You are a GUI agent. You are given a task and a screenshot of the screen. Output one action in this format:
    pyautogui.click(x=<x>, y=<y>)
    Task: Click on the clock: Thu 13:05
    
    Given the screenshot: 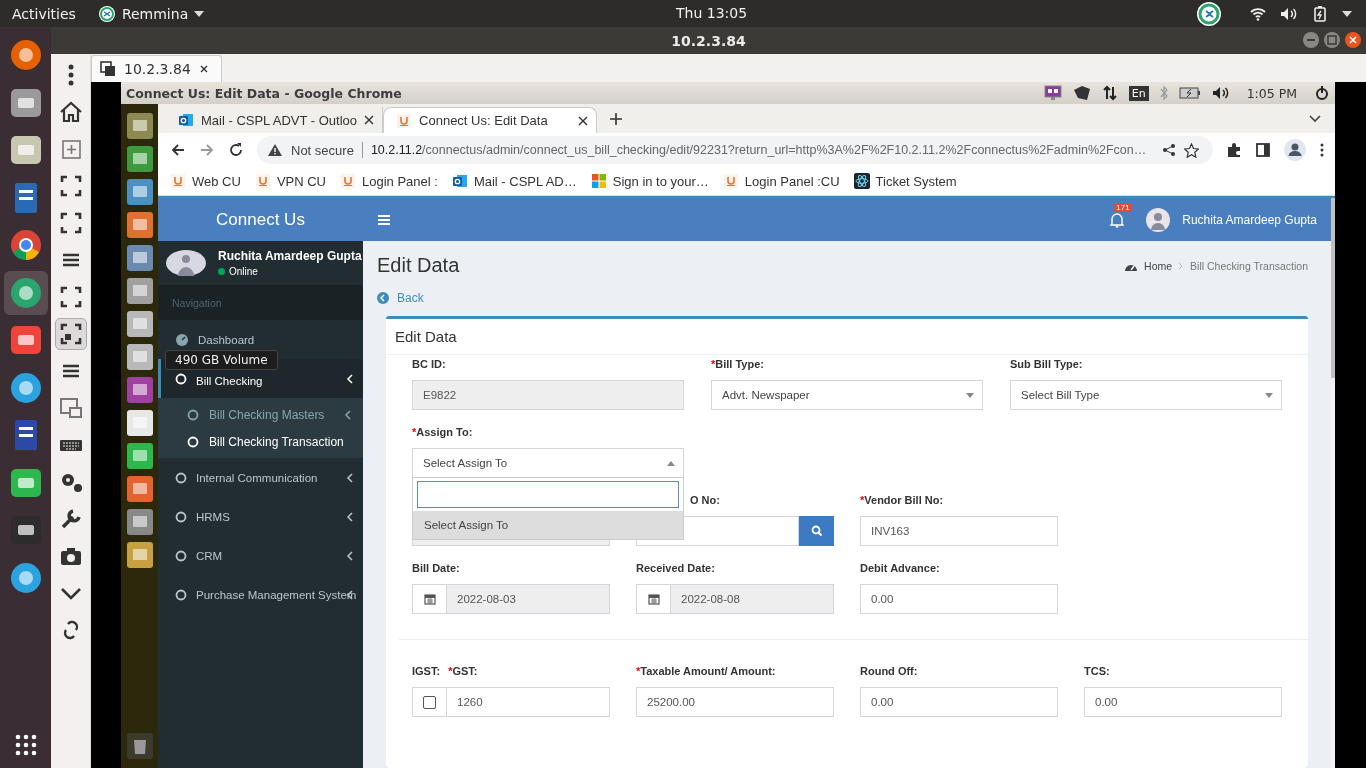 What is the action you would take?
    pyautogui.click(x=712, y=13)
    